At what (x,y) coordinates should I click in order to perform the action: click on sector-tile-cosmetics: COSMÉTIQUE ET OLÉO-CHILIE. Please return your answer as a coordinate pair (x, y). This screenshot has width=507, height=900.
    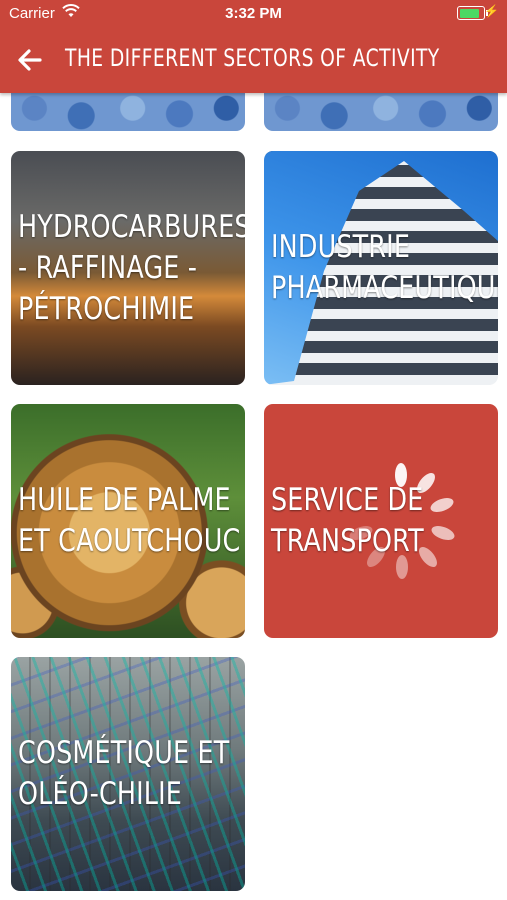
    Looking at the image, I should click on (128, 774).